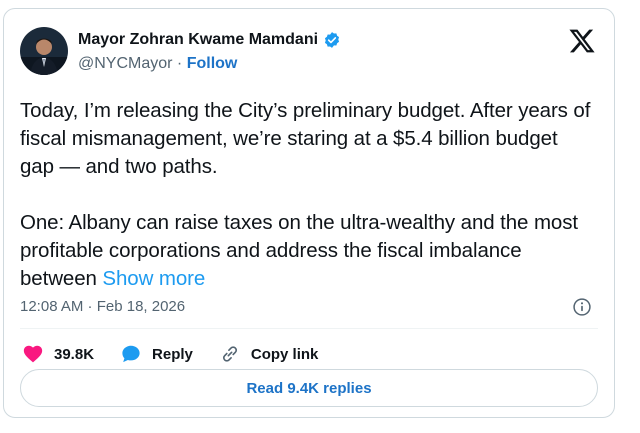  I want to click on read-replies-label: Read 9.4K replies, so click(309, 388).